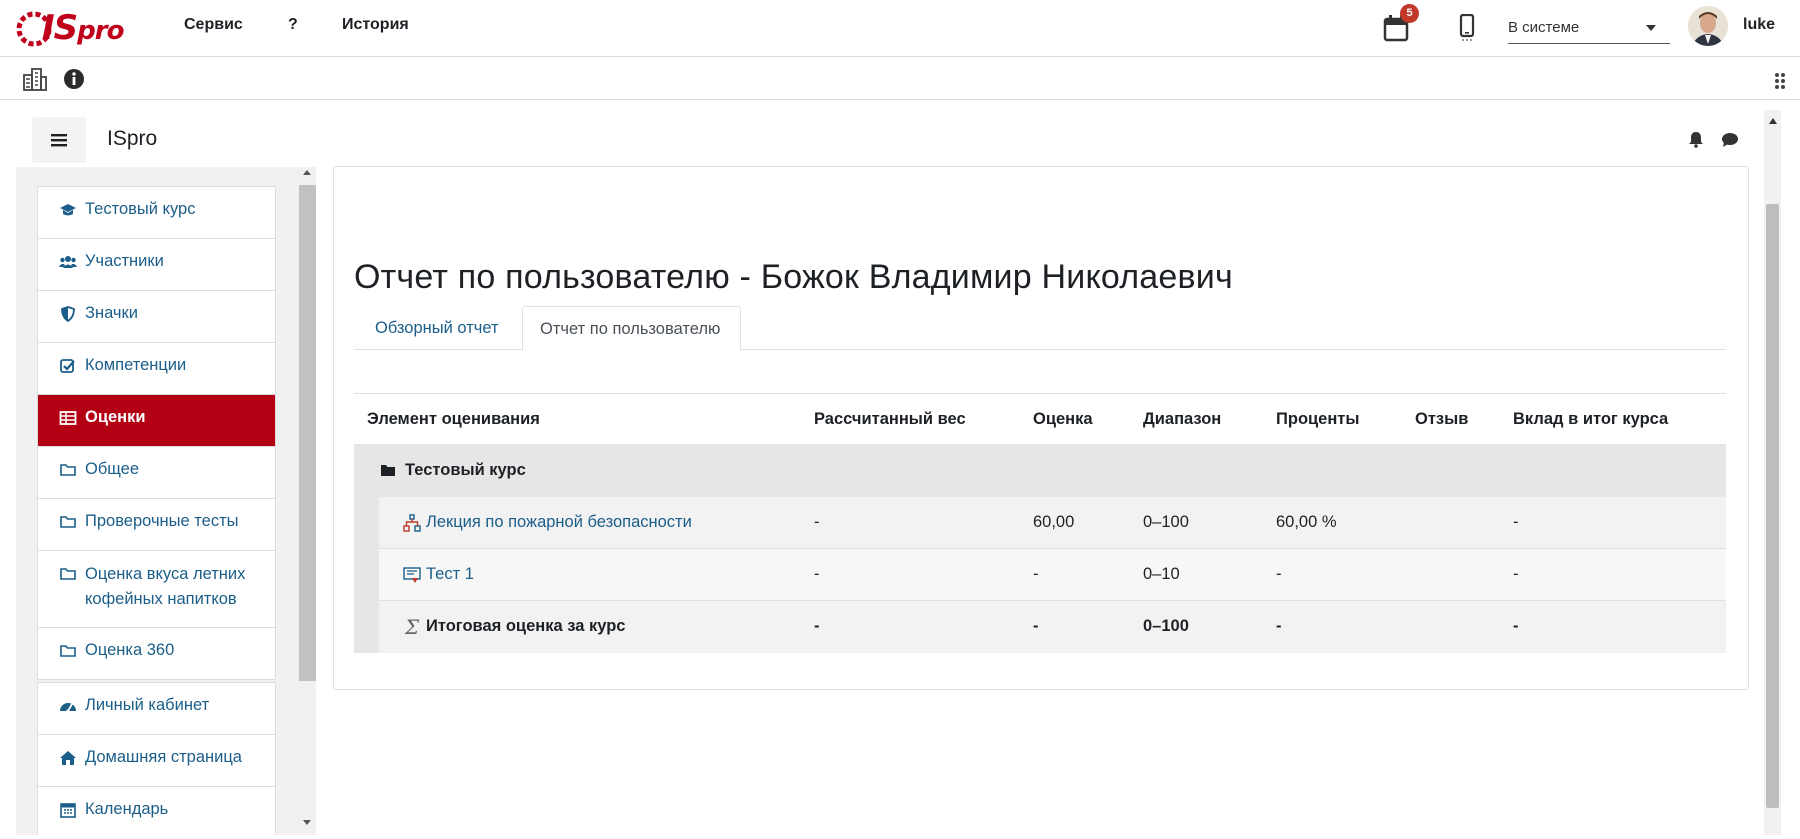  What do you see at coordinates (68, 314) in the screenshot?
I see `shield-icon` at bounding box center [68, 314].